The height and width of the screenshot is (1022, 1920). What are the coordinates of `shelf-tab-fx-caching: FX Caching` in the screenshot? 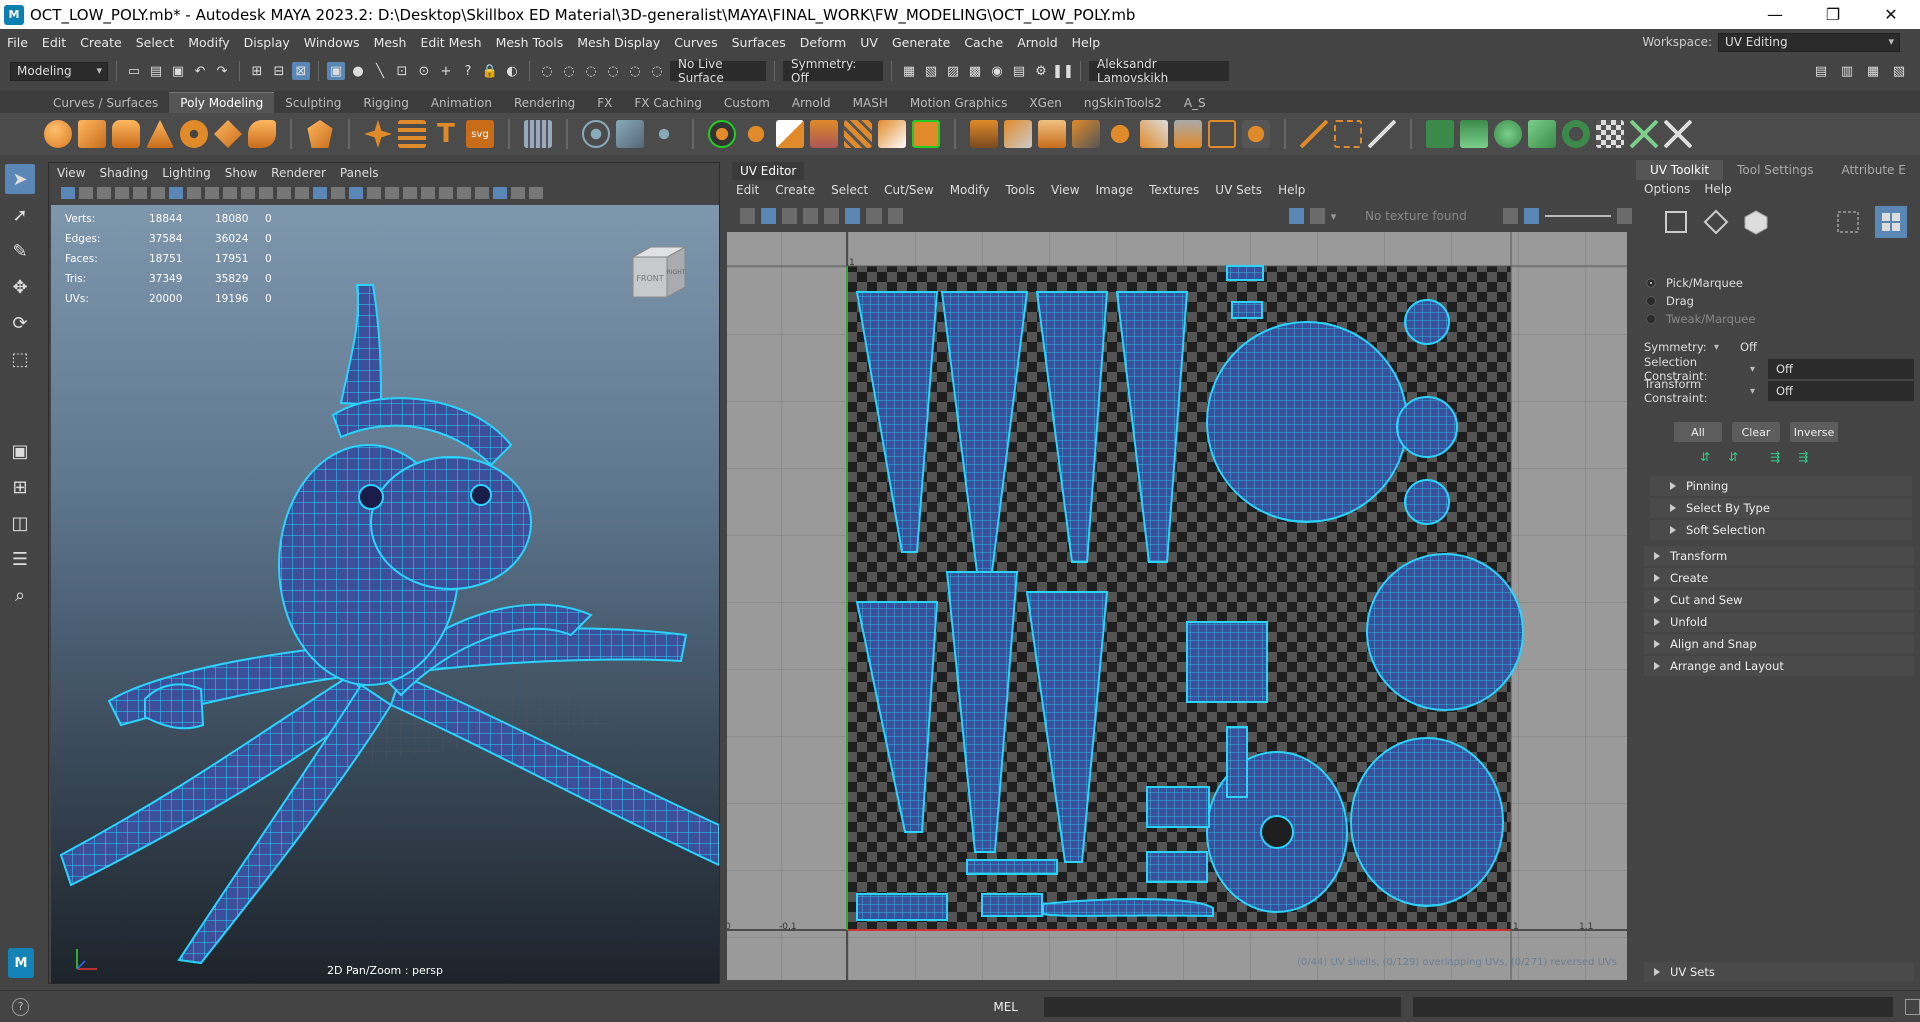 It's located at (667, 103).